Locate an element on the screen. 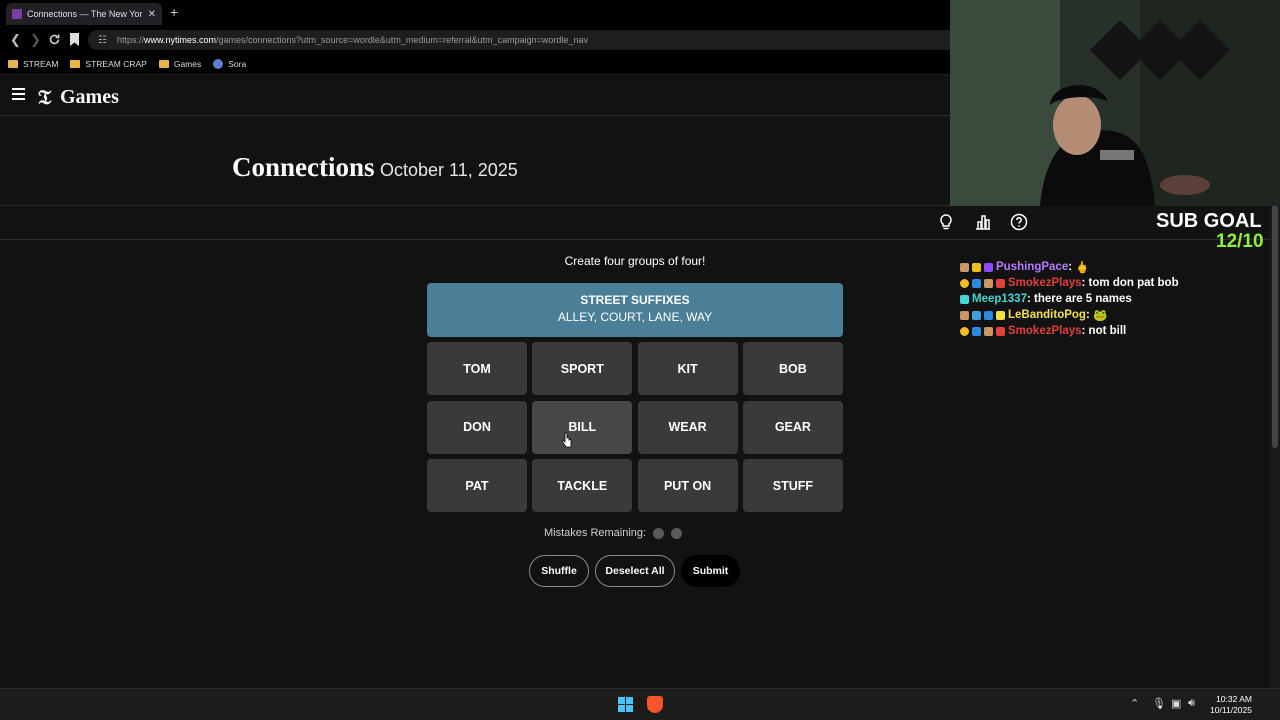 The width and height of the screenshot is (1280, 720). microphone-icon: 🎙︎ is located at coordinates (1159, 703).